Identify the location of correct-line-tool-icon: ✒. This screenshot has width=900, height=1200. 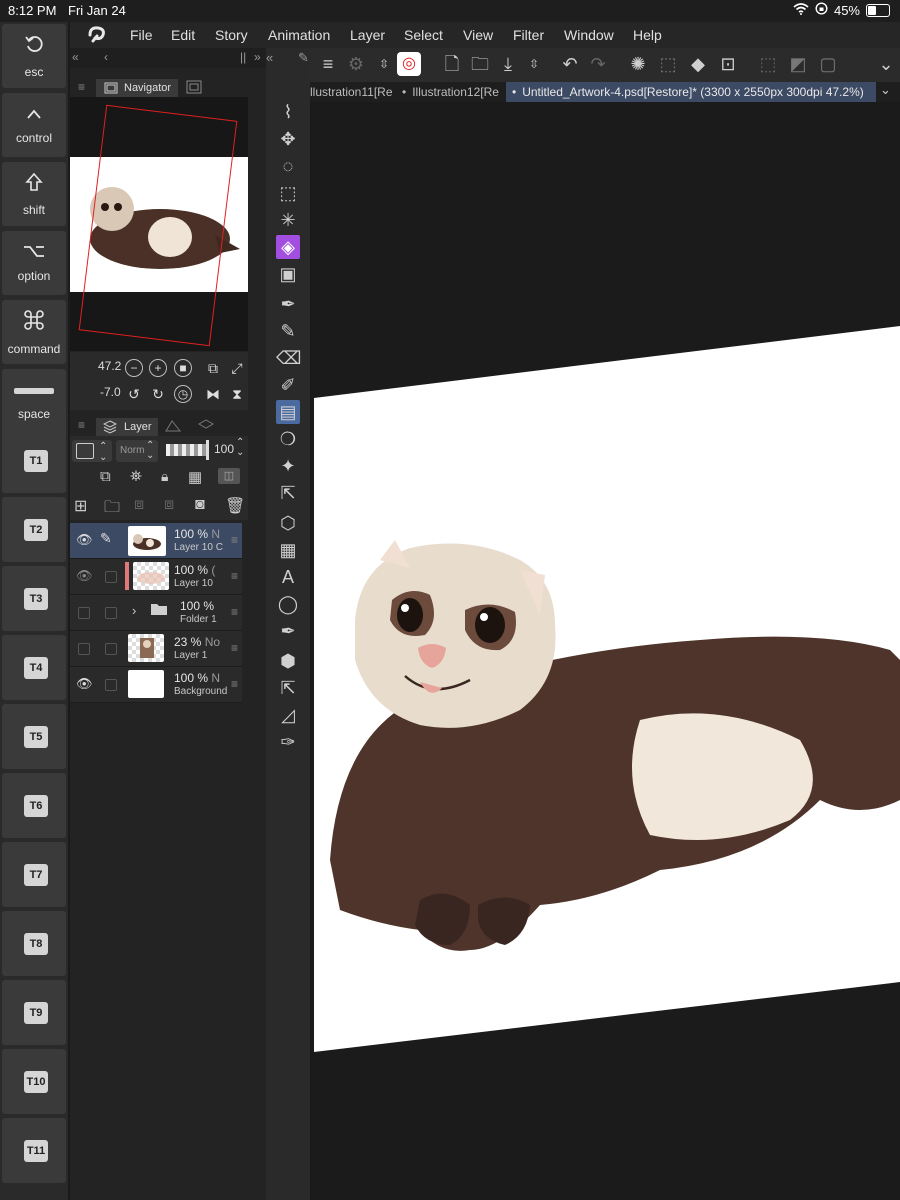
(288, 631).